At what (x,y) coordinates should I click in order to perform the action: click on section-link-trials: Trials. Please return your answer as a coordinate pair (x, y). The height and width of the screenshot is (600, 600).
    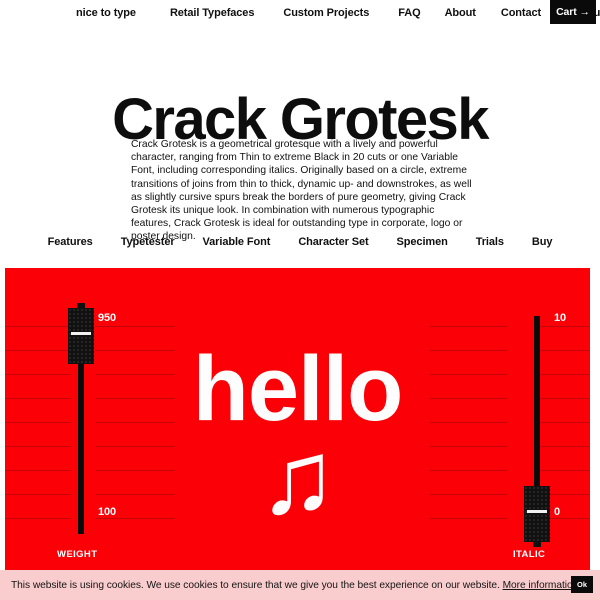
    Looking at the image, I should click on (490, 242).